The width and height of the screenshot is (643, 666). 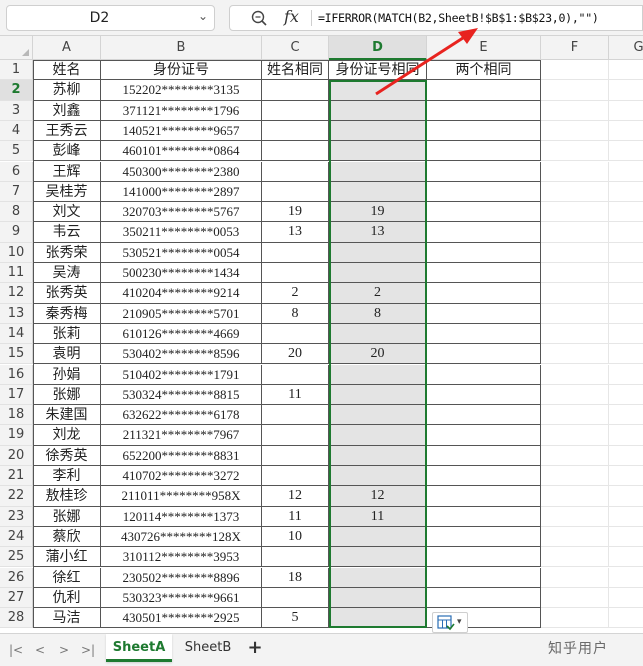 What do you see at coordinates (16, 598) in the screenshot?
I see `row-header-27: 27` at bounding box center [16, 598].